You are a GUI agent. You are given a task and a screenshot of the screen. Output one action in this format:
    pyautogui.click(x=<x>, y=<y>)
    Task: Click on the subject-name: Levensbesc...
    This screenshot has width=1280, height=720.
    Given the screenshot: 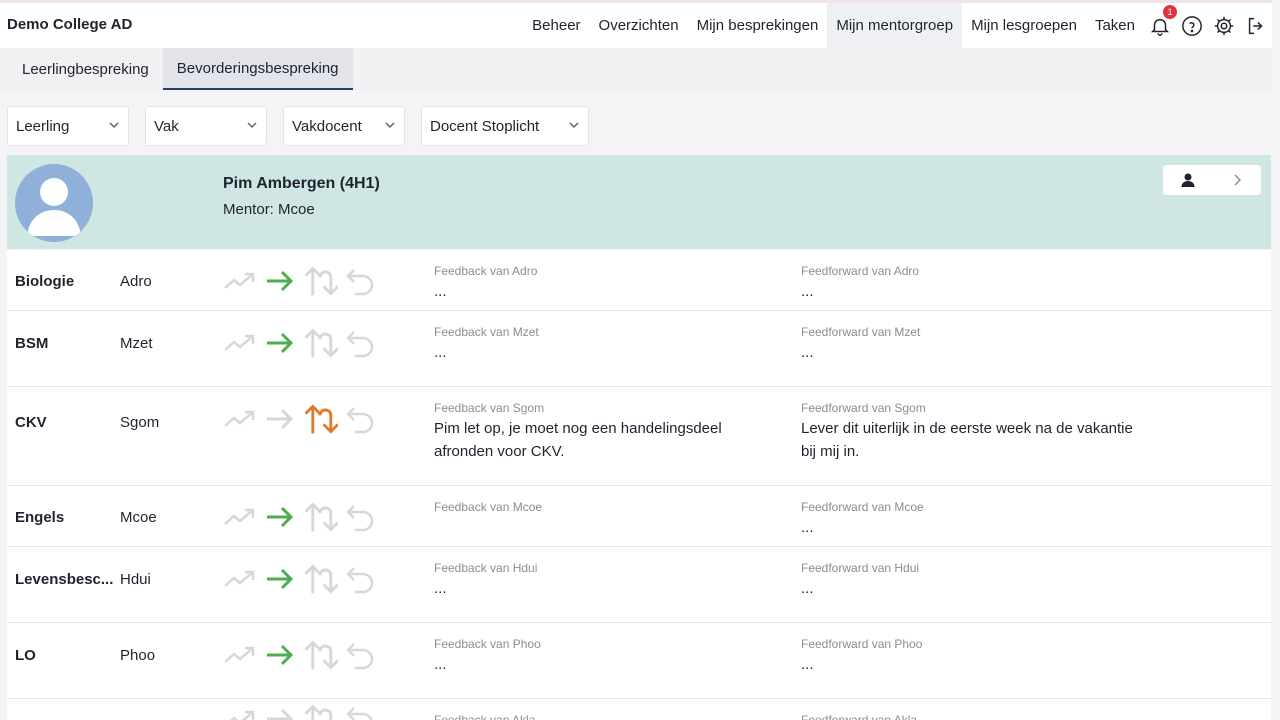 What is the action you would take?
    pyautogui.click(x=64, y=579)
    